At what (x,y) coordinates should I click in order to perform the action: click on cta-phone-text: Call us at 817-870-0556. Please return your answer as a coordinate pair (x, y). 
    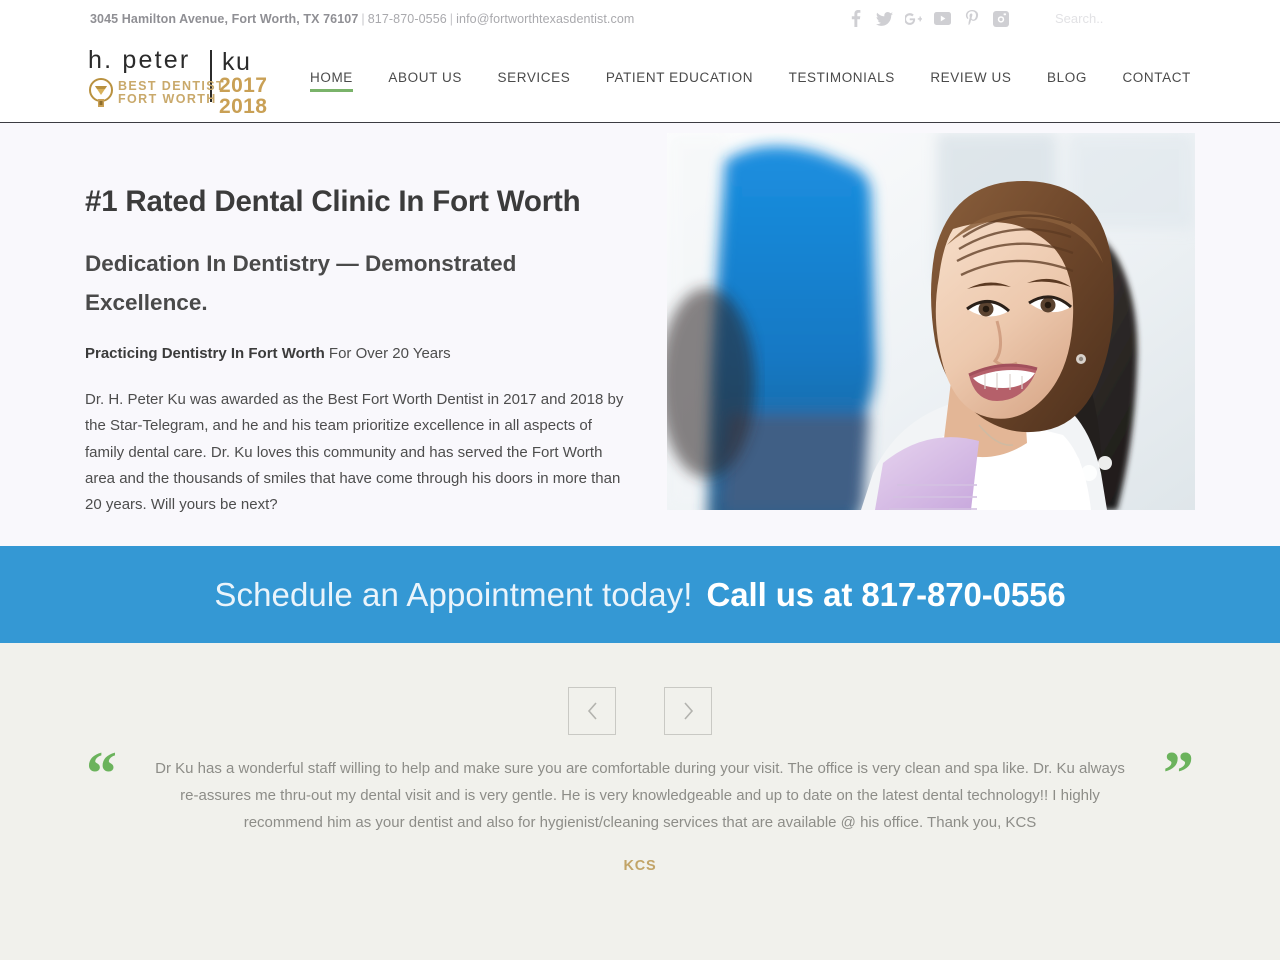
    Looking at the image, I should click on (886, 595).